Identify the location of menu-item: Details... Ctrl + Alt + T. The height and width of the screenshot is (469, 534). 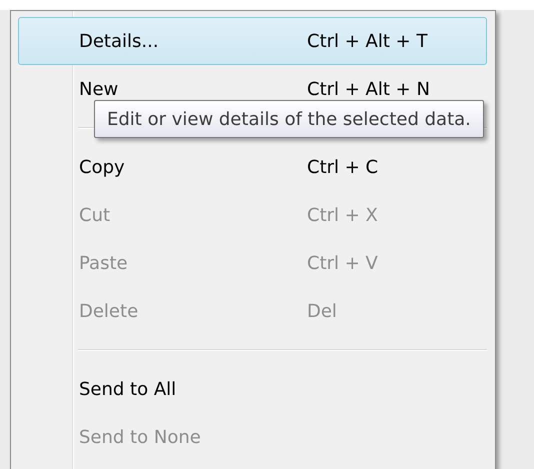
(252, 41).